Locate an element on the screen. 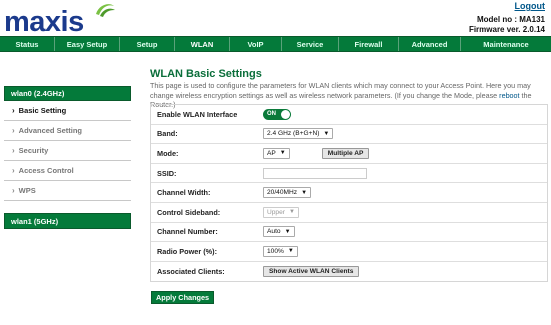 Image resolution: width=551 pixels, height=325 pixels. sidebar-item-advanced-setting: › Advanced Setting is located at coordinates (67, 131).